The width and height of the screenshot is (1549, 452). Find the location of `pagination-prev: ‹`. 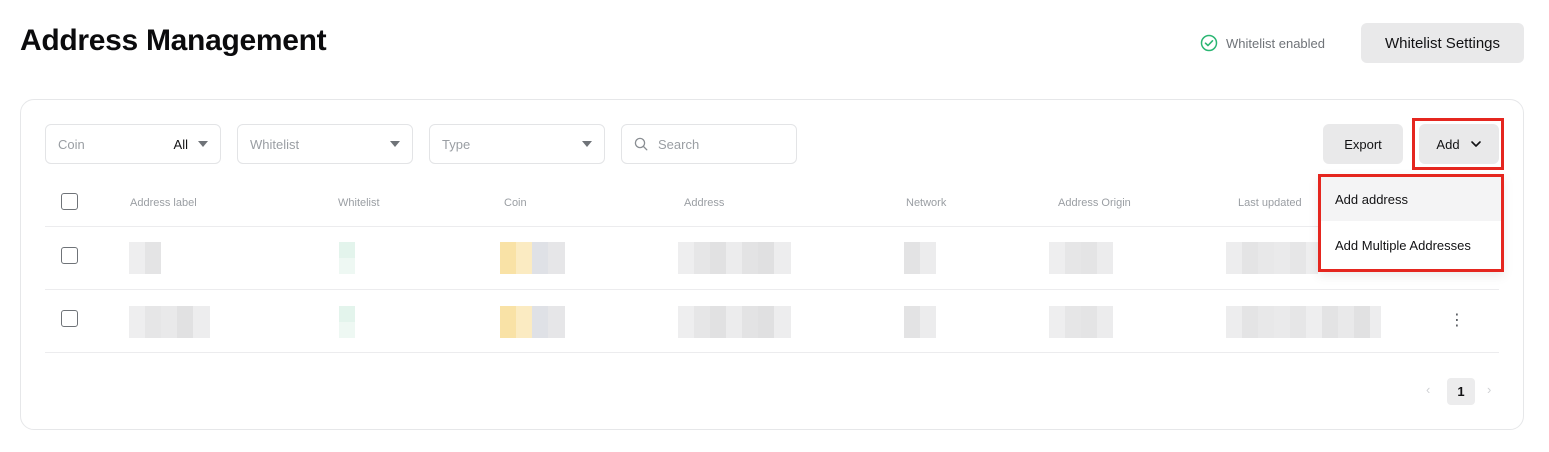

pagination-prev: ‹ is located at coordinates (1428, 389).